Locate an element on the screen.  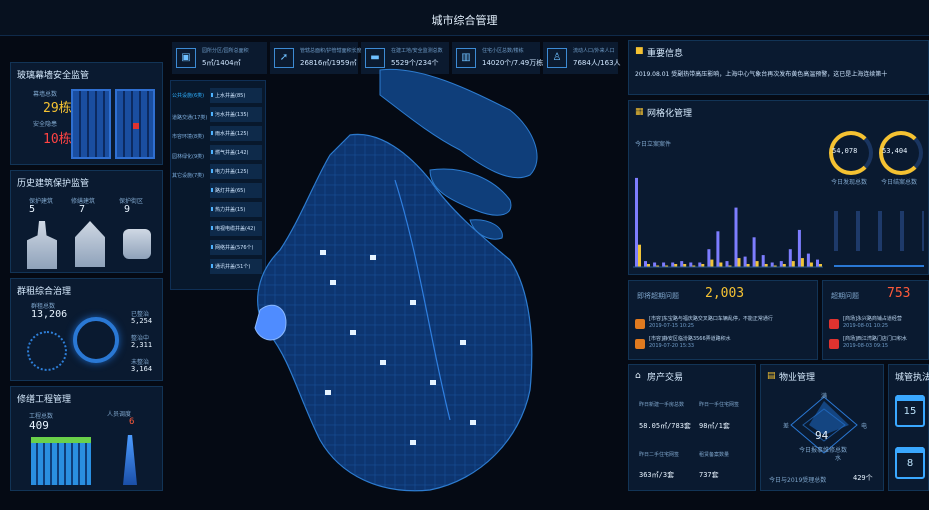
panel-title: 玻璃幕墙安全监管 is located at coordinates (53, 76).